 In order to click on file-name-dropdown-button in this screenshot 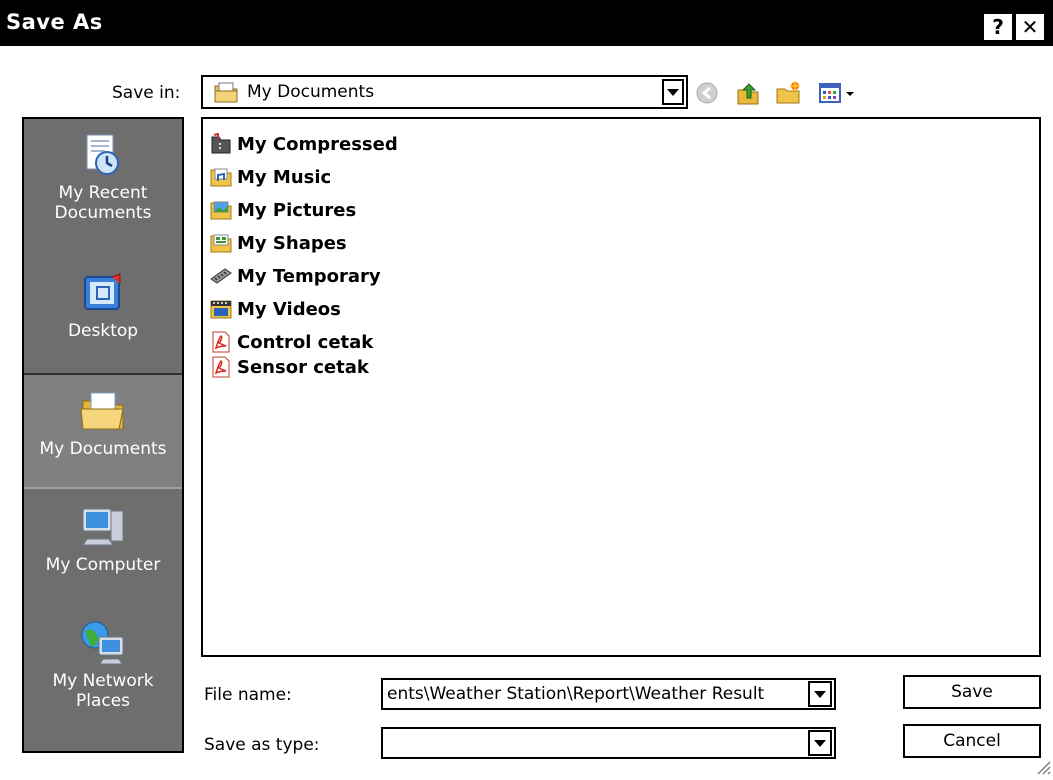, I will do `click(820, 694)`.